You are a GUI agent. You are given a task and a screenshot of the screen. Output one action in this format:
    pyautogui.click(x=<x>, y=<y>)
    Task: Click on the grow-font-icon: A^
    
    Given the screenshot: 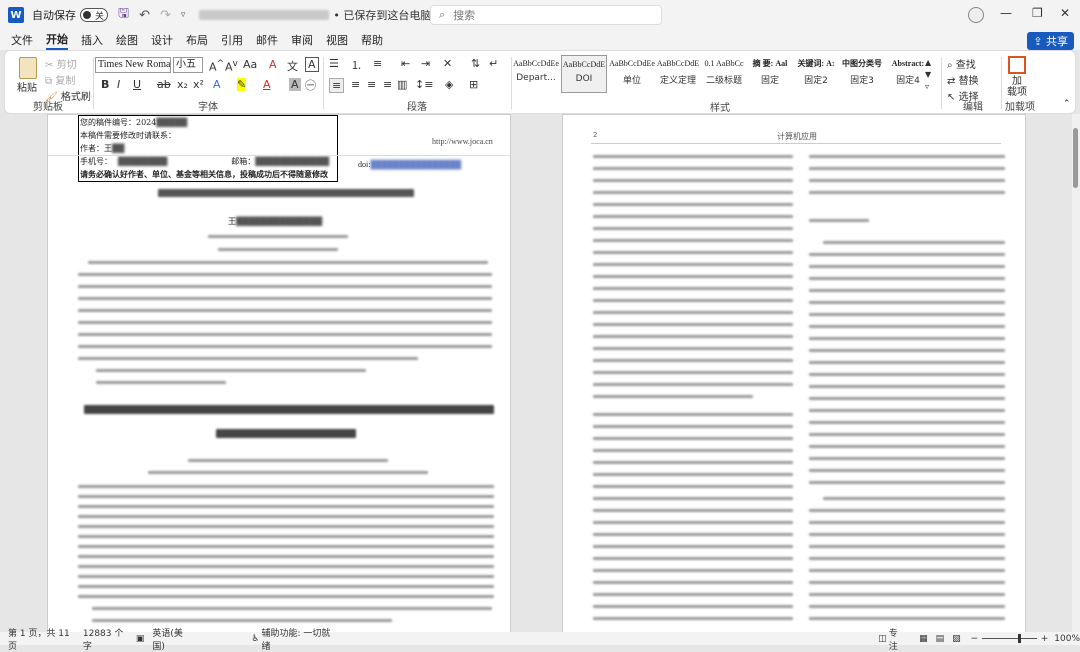 What is the action you would take?
    pyautogui.click(x=216, y=66)
    